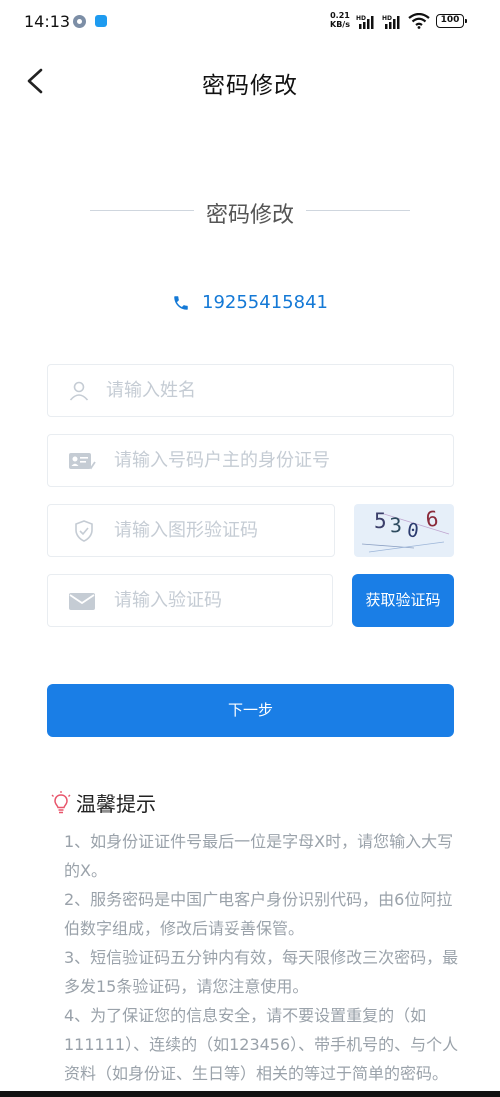  I want to click on section-heading: 密码修改, so click(250, 212).